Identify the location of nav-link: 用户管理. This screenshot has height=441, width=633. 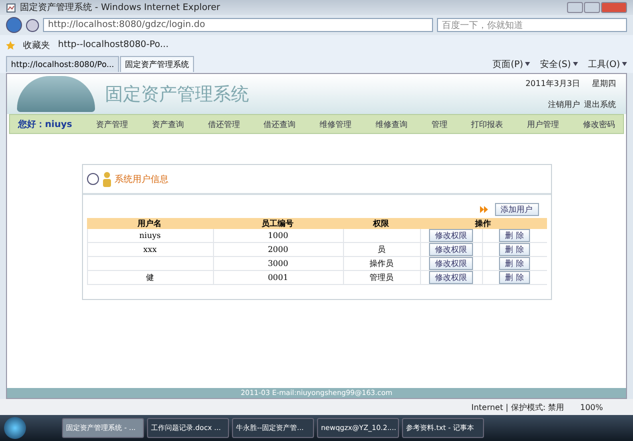
(543, 124).